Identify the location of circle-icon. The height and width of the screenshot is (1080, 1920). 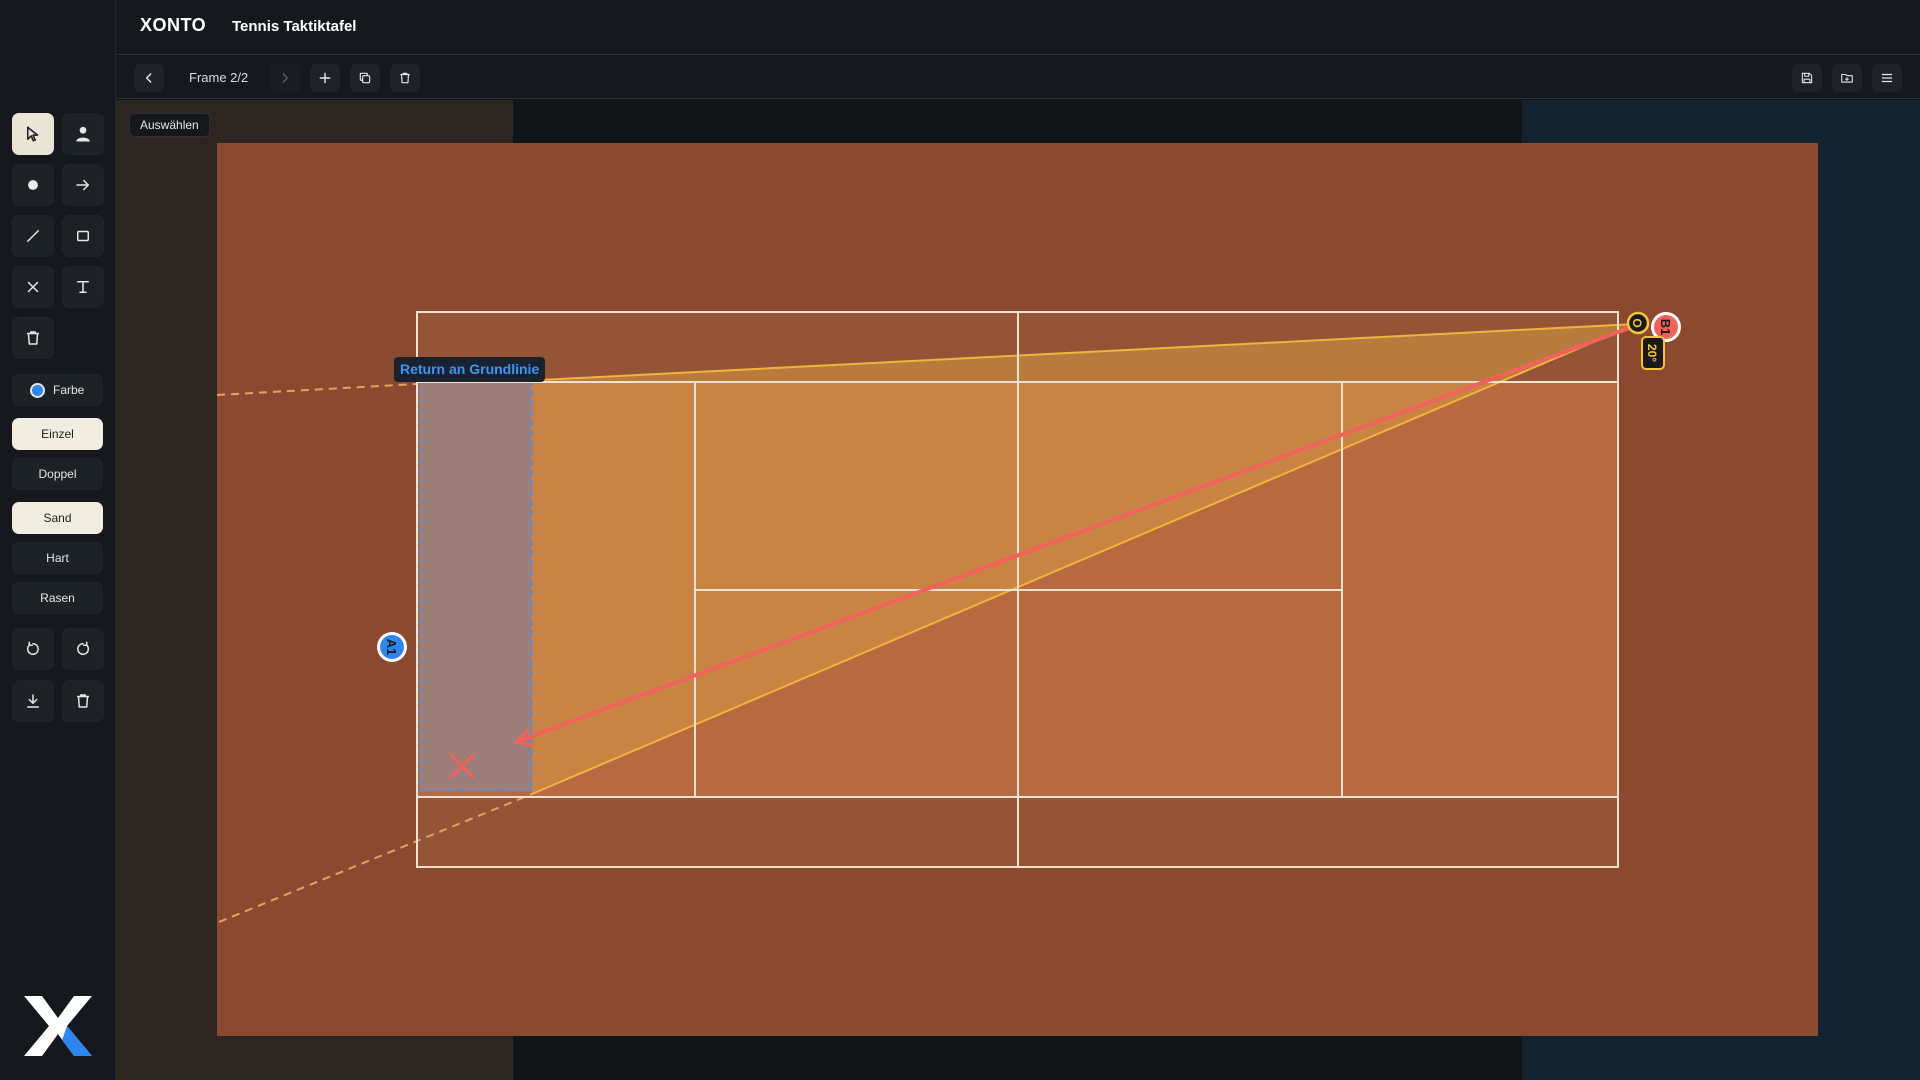
(33, 185).